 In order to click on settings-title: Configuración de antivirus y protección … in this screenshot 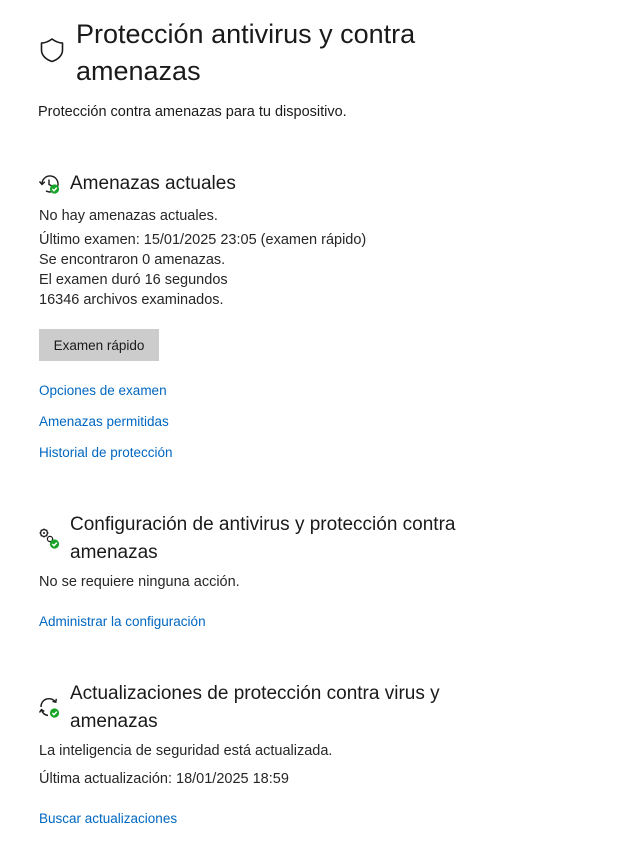, I will do `click(263, 538)`.